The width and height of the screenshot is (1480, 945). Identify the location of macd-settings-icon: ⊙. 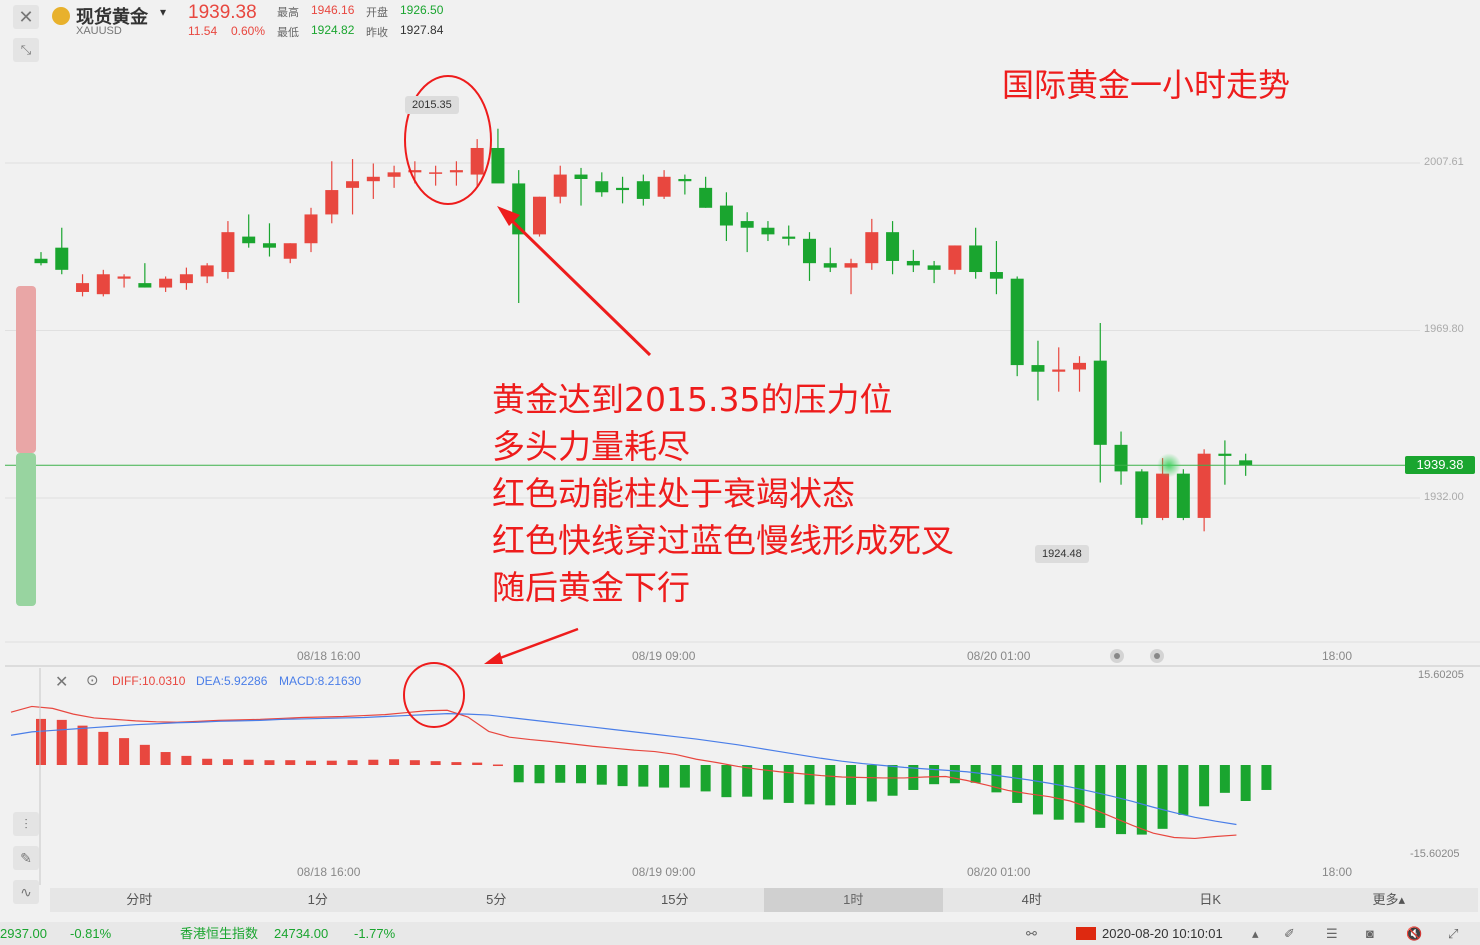
(92, 680).